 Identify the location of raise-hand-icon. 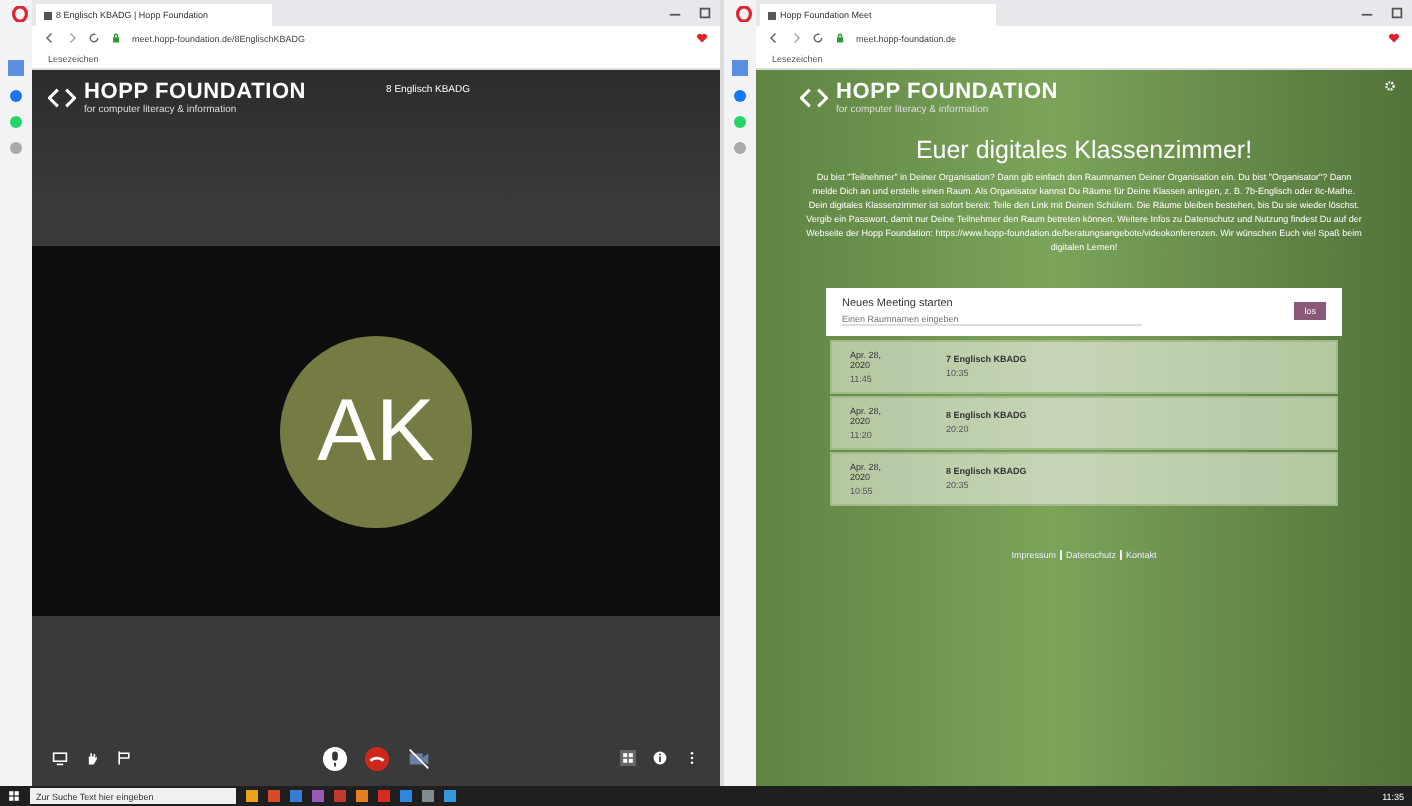
(92, 758).